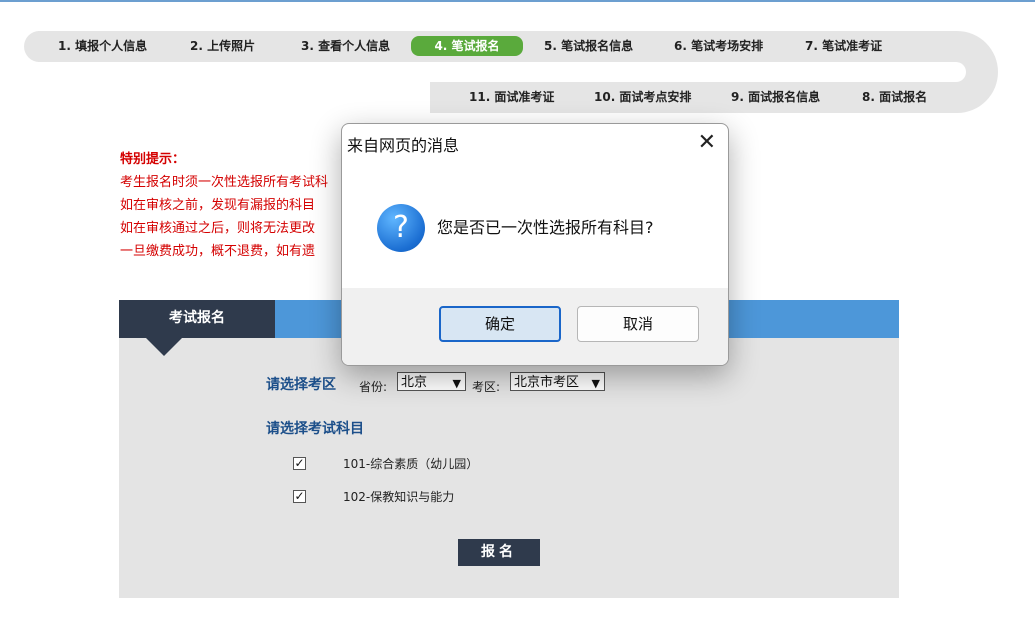 The width and height of the screenshot is (1035, 632). What do you see at coordinates (399, 497) in the screenshot?
I see `subject-label-102: 102-保教知识与能力` at bounding box center [399, 497].